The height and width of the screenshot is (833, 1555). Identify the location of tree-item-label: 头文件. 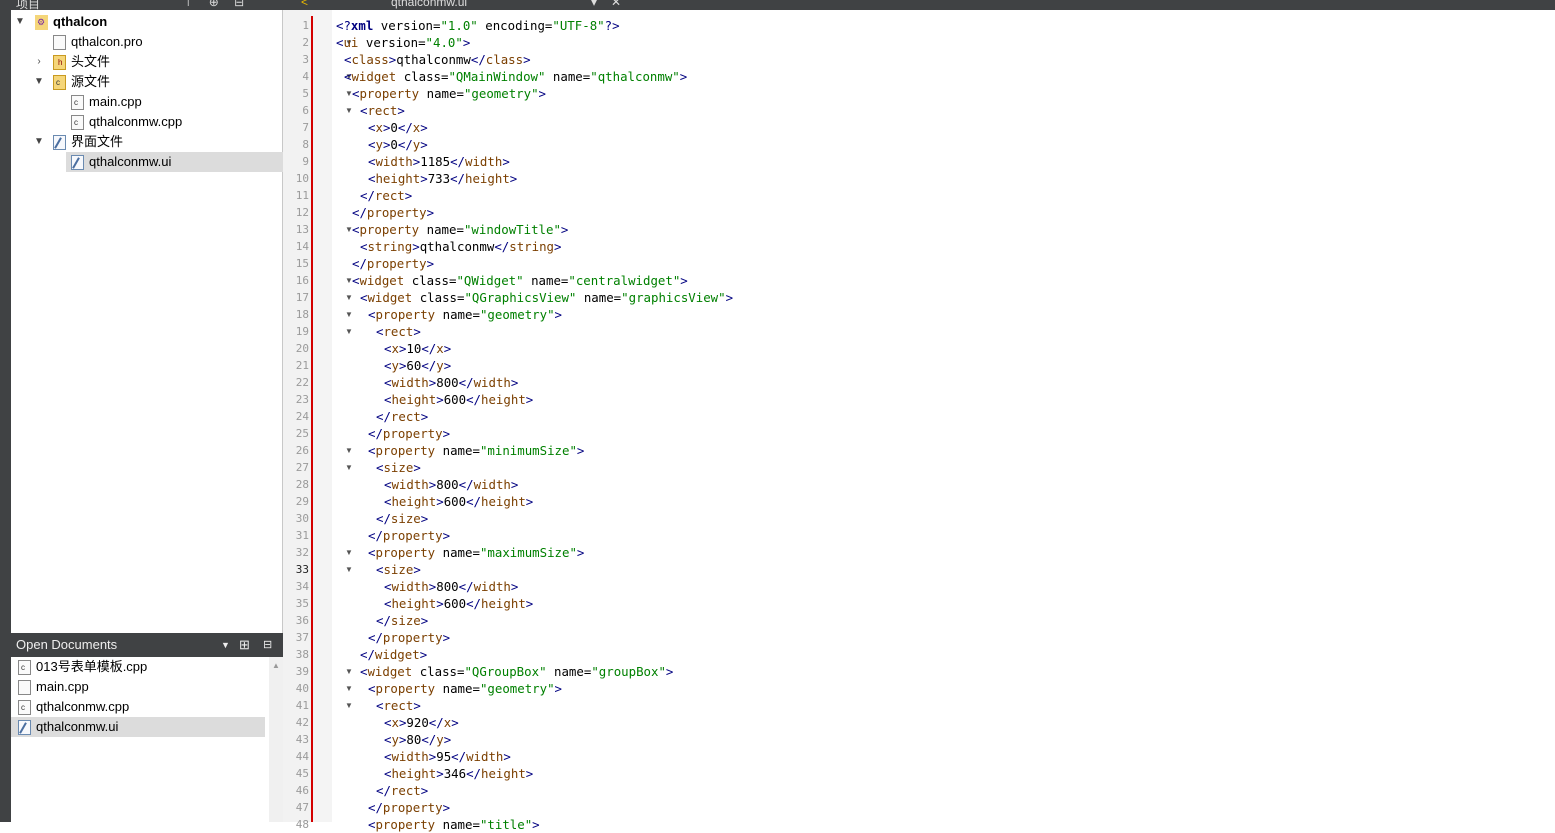
(91, 61).